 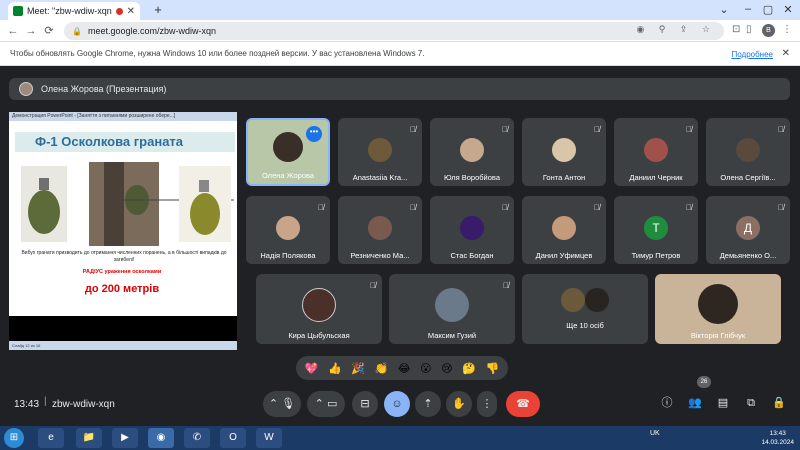 What do you see at coordinates (382, 368) in the screenshot?
I see `clapping-icon: 👏` at bounding box center [382, 368].